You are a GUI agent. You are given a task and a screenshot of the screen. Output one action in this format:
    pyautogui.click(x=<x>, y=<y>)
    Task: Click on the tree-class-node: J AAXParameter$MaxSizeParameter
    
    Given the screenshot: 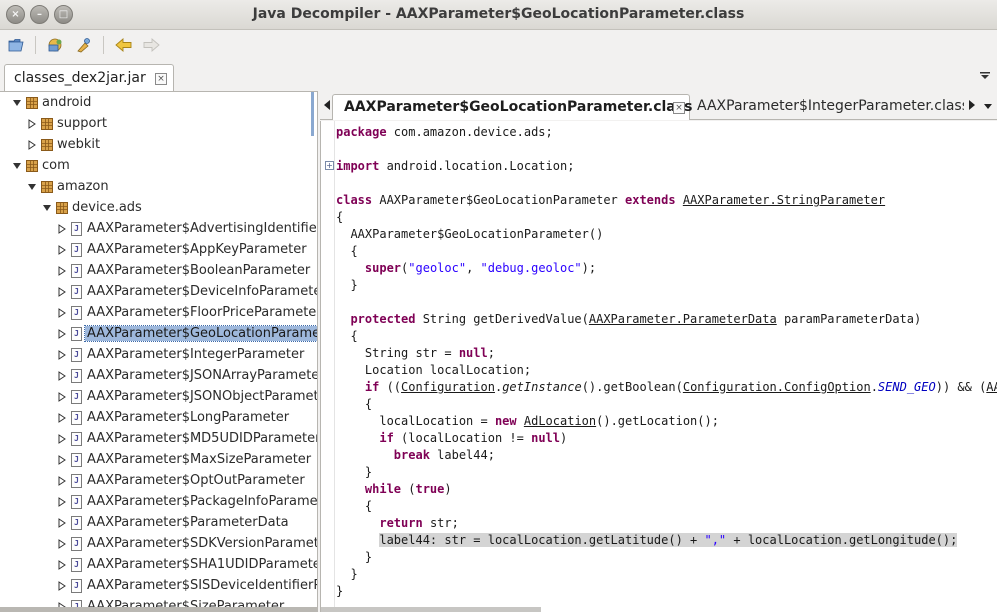 What is the action you would take?
    pyautogui.click(x=158, y=460)
    